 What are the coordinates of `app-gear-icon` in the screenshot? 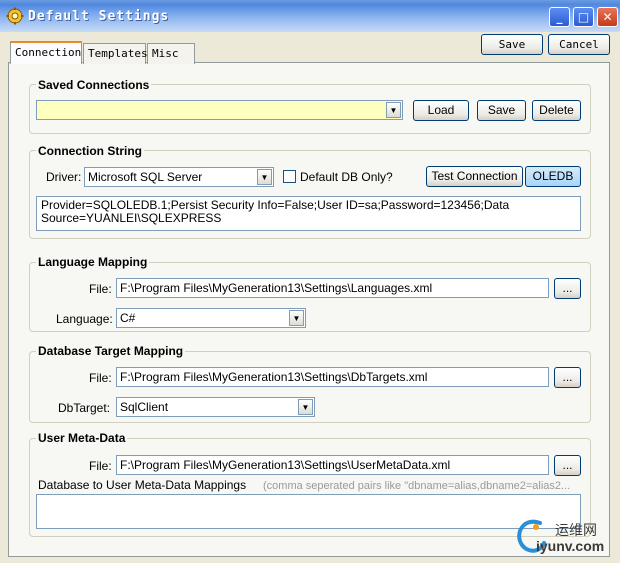 It's located at (15, 16).